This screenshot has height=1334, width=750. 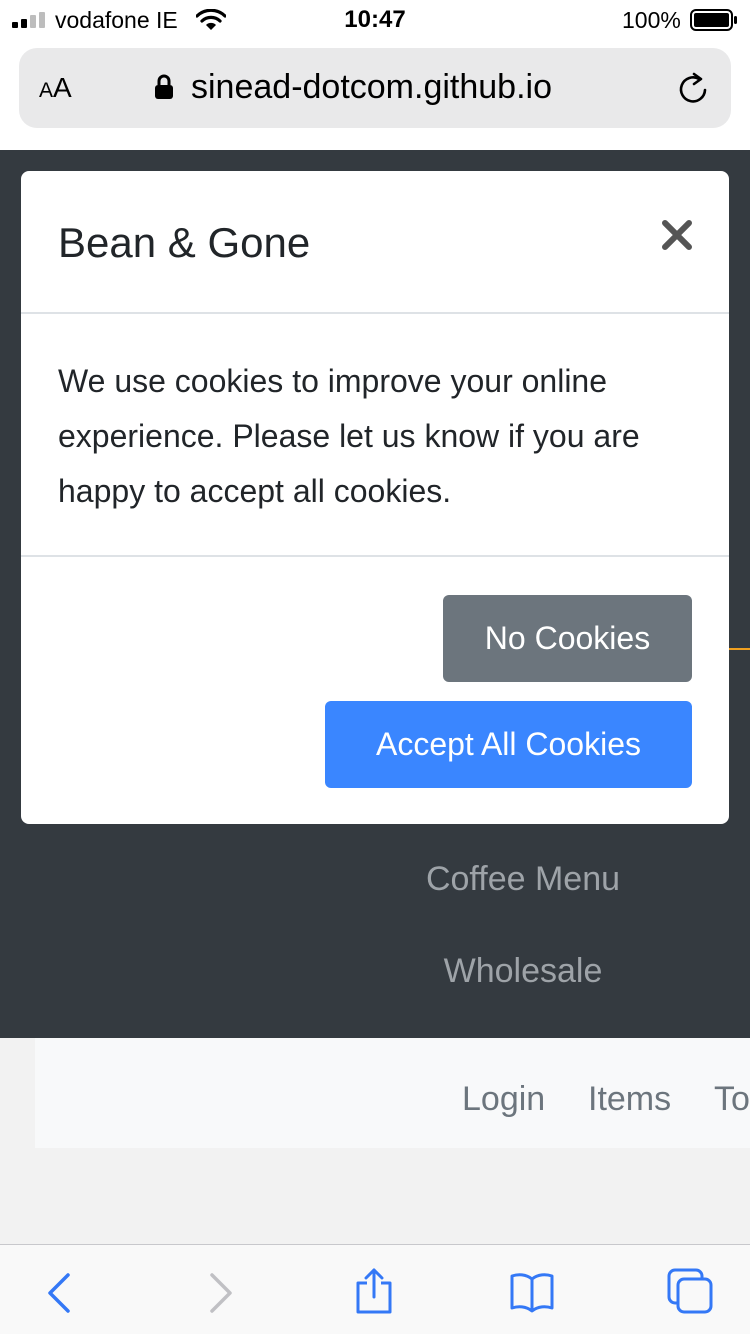 I want to click on modal-title: Bean & Gone, so click(x=184, y=242).